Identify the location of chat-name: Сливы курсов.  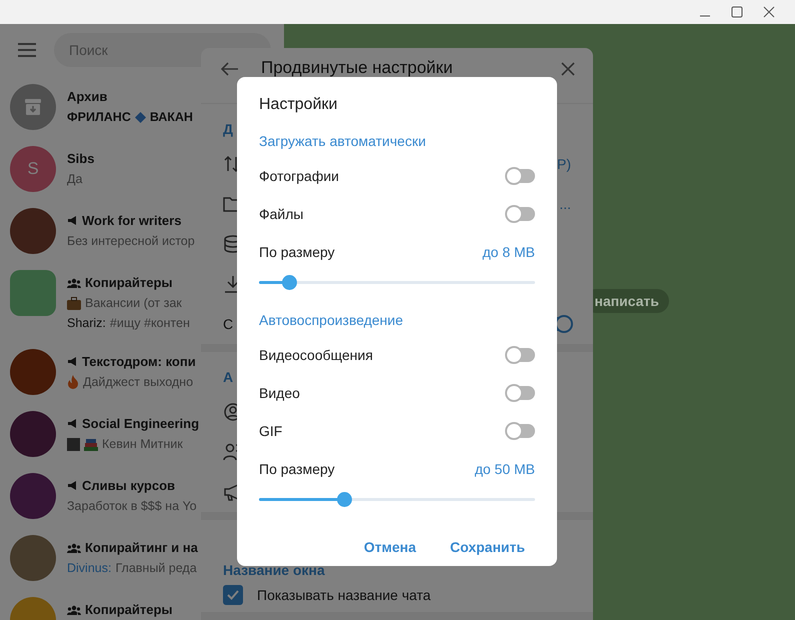
(129, 485).